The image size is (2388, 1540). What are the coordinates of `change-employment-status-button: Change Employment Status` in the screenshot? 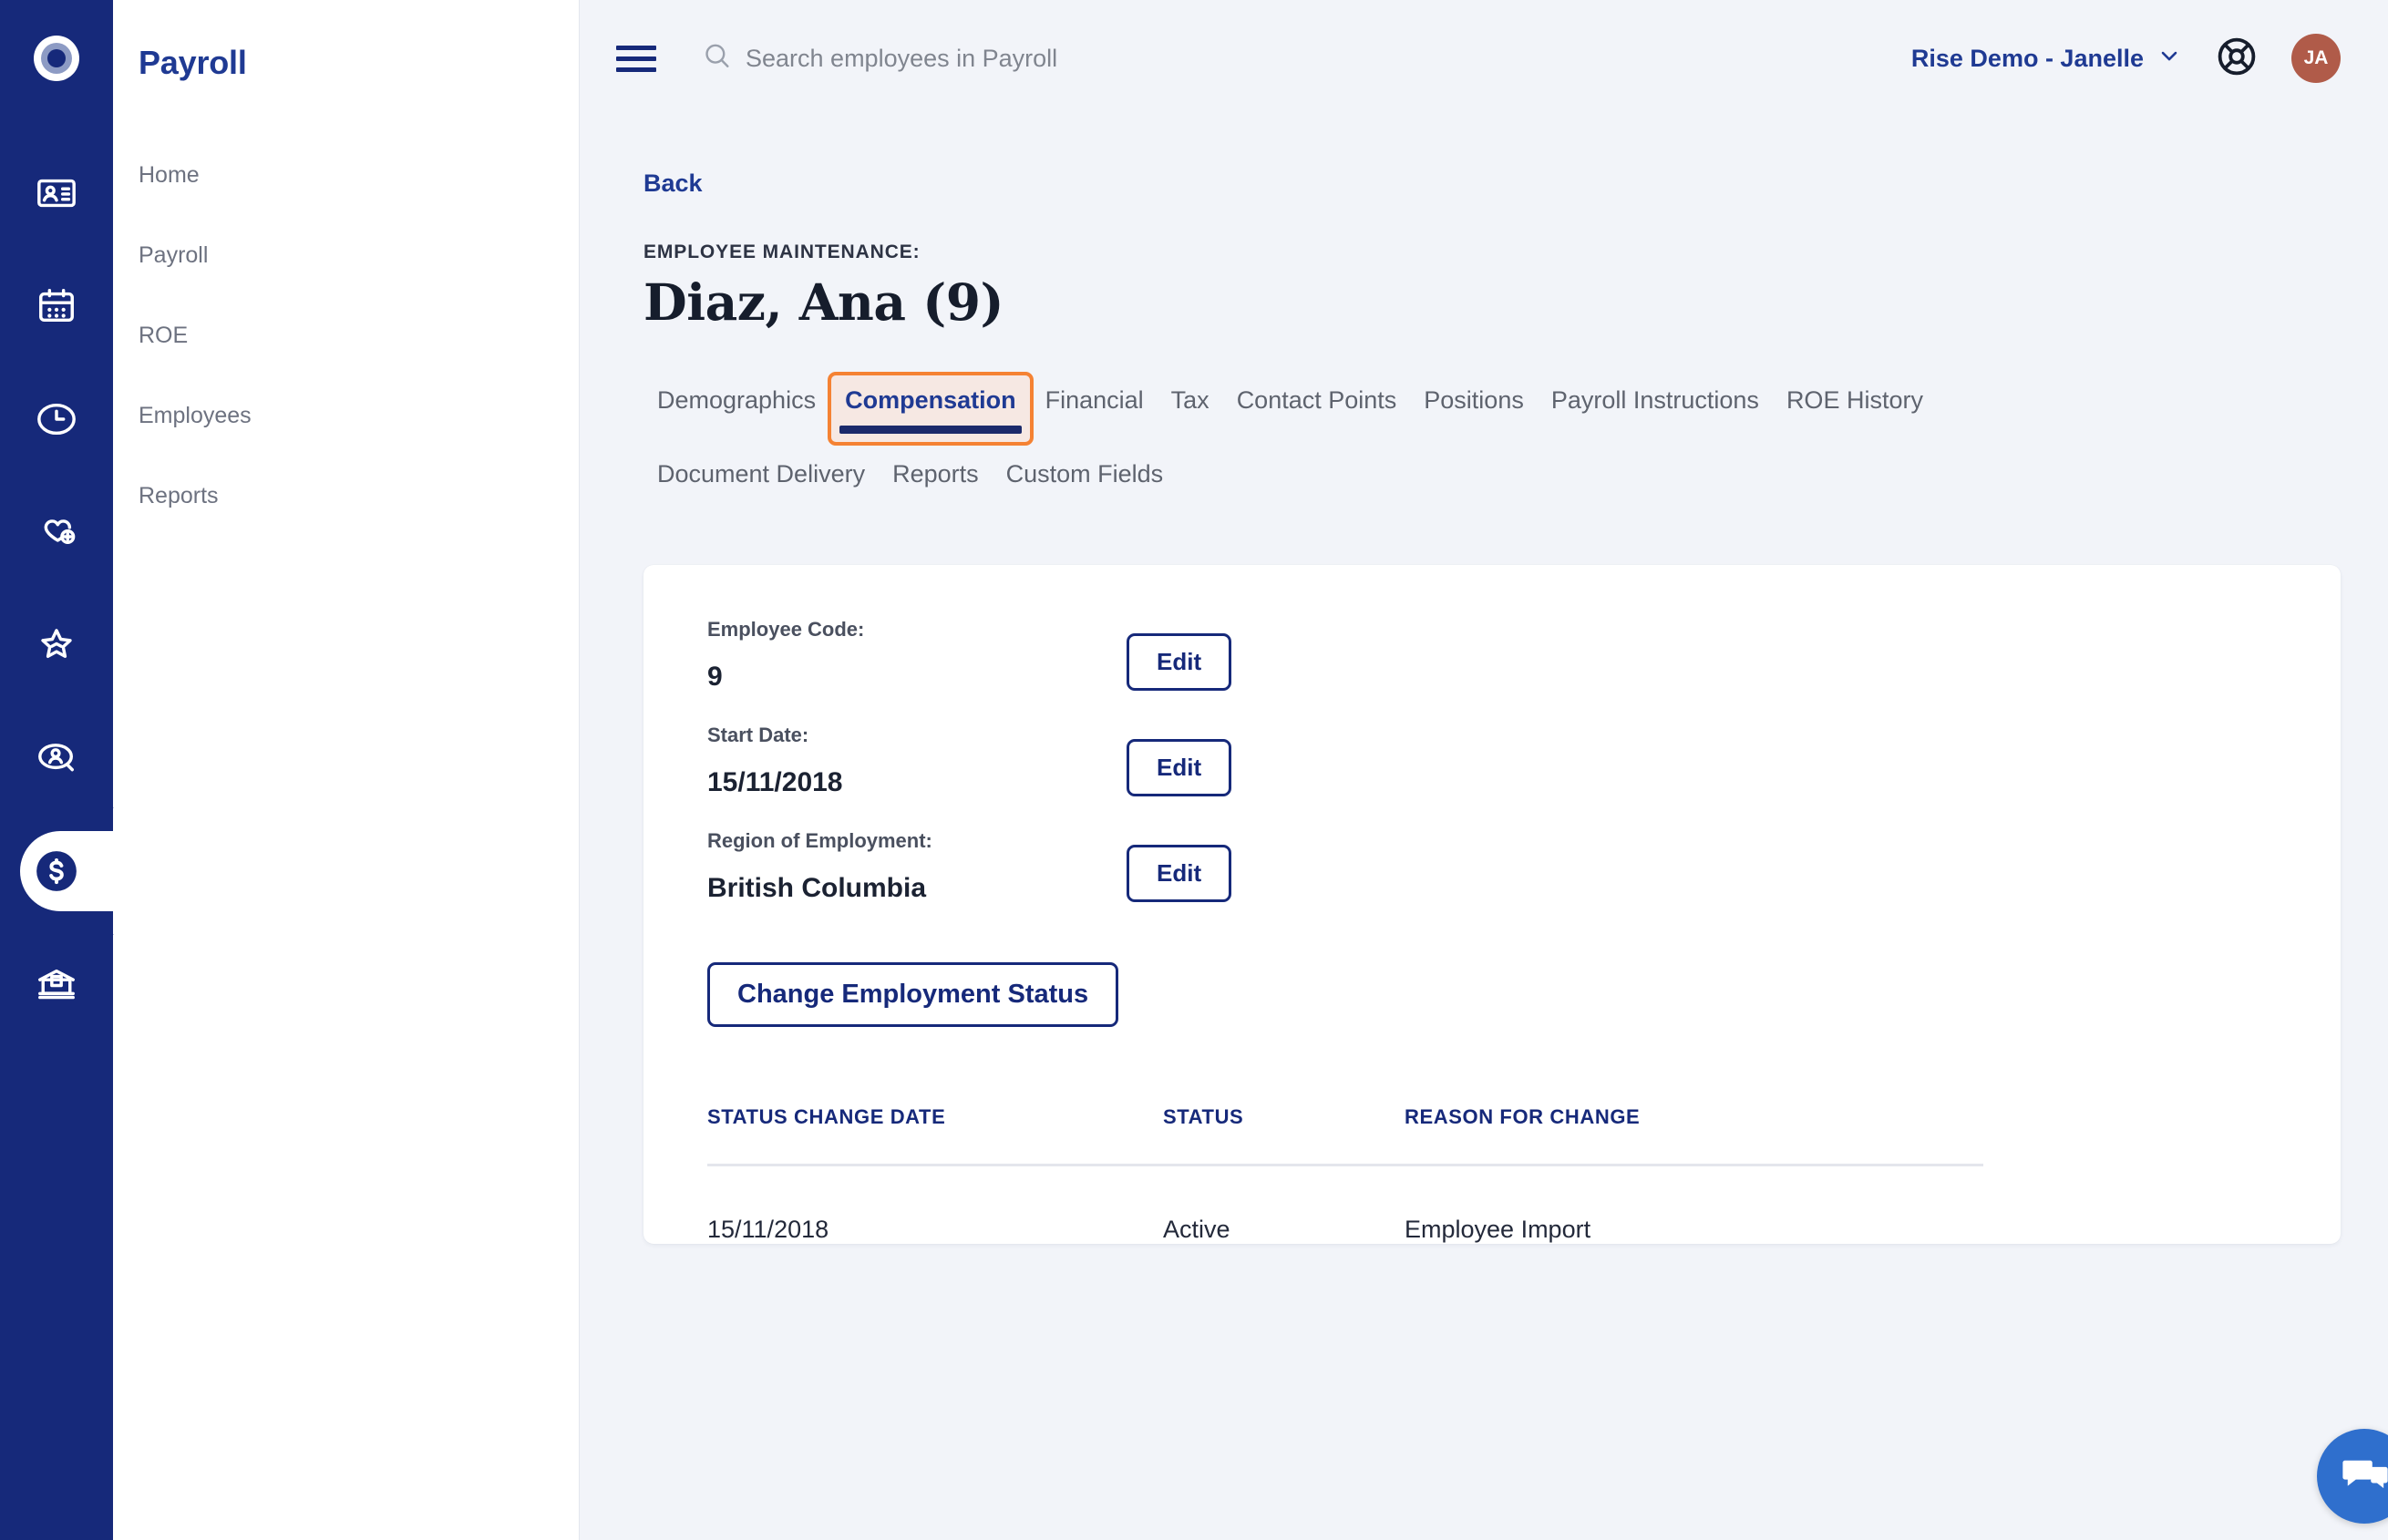 It's located at (913, 995).